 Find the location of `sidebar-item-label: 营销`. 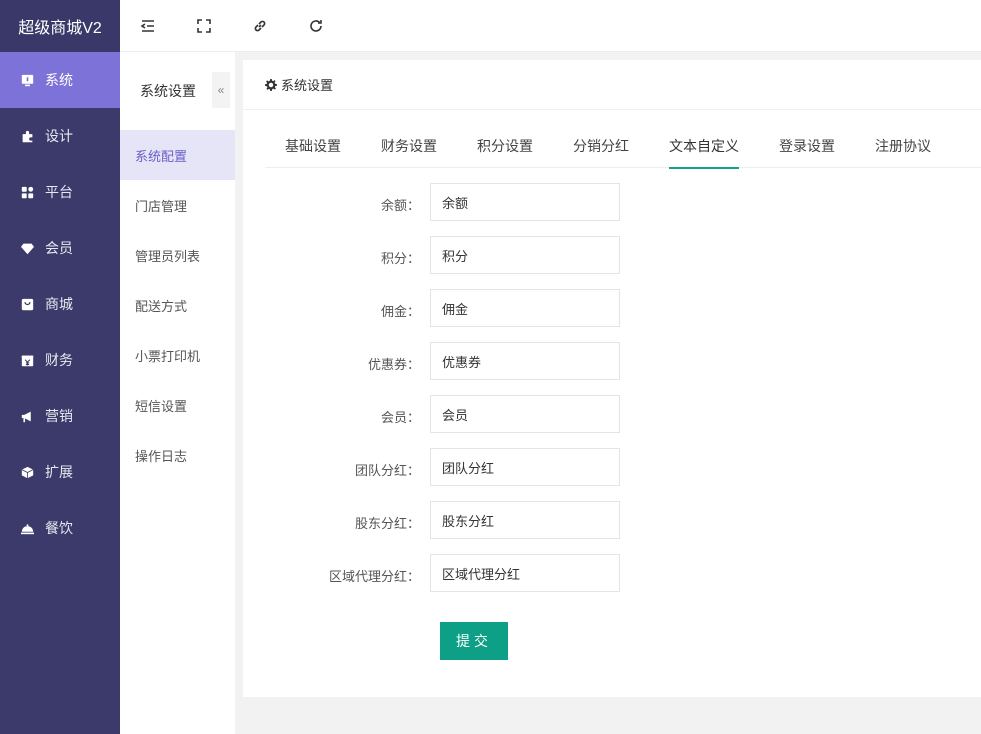

sidebar-item-label: 营销 is located at coordinates (59, 416).